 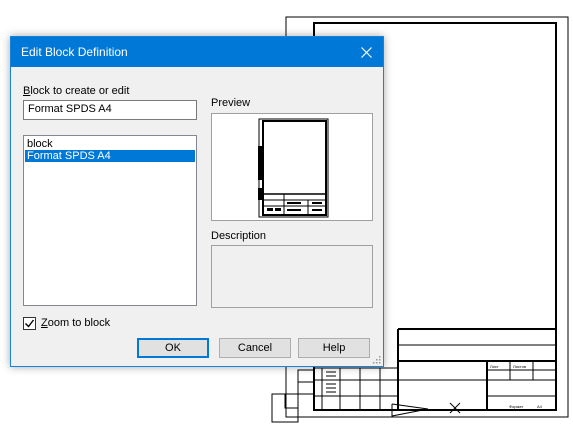 What do you see at coordinates (110, 156) in the screenshot?
I see `list-item-format-spds-a4: Format SPDS A4` at bounding box center [110, 156].